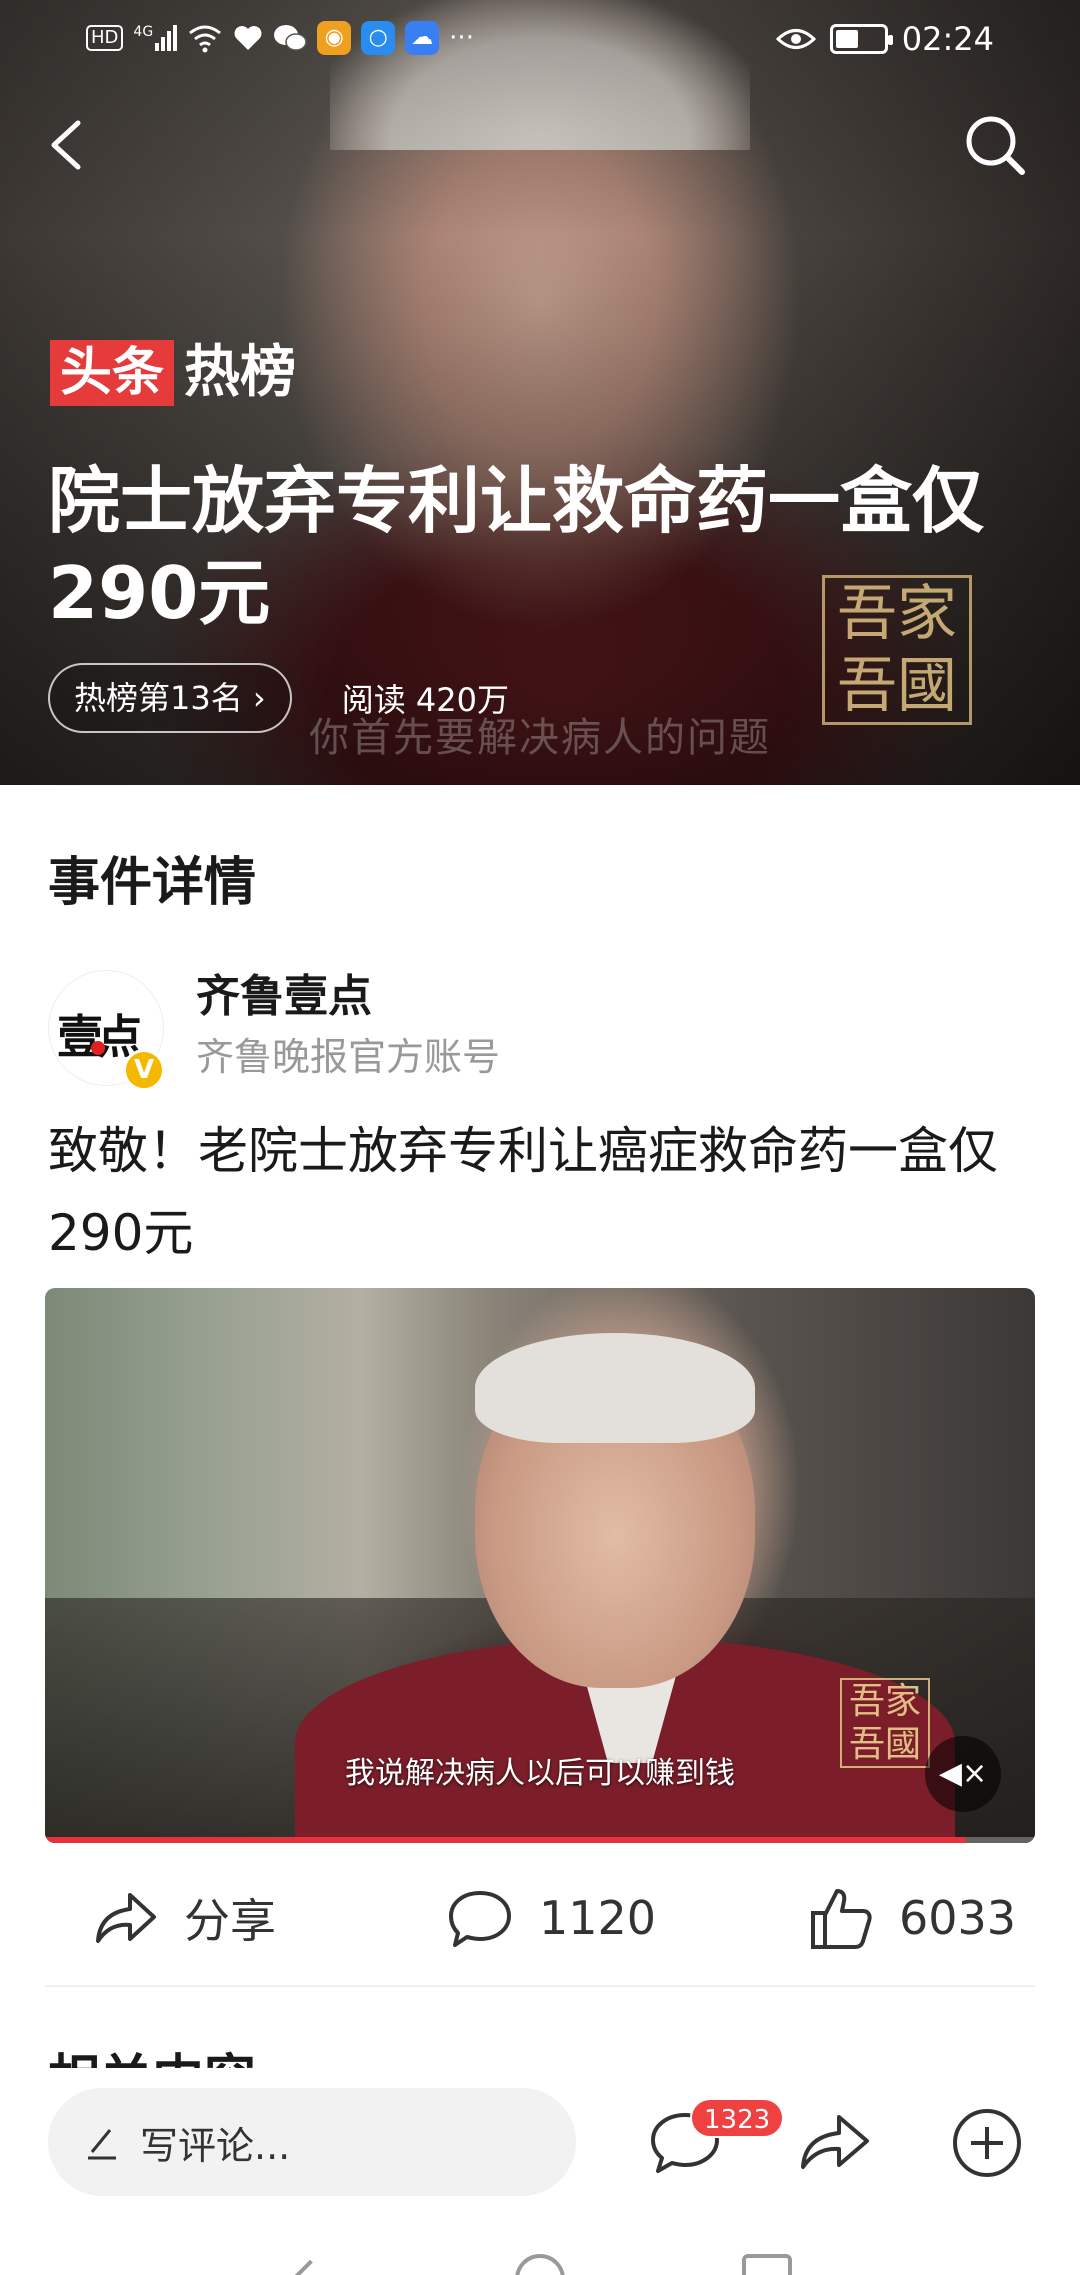 This screenshot has width=1080, height=2275. Describe the element at coordinates (310, 2267) in the screenshot. I see `nav-back-icon` at that location.